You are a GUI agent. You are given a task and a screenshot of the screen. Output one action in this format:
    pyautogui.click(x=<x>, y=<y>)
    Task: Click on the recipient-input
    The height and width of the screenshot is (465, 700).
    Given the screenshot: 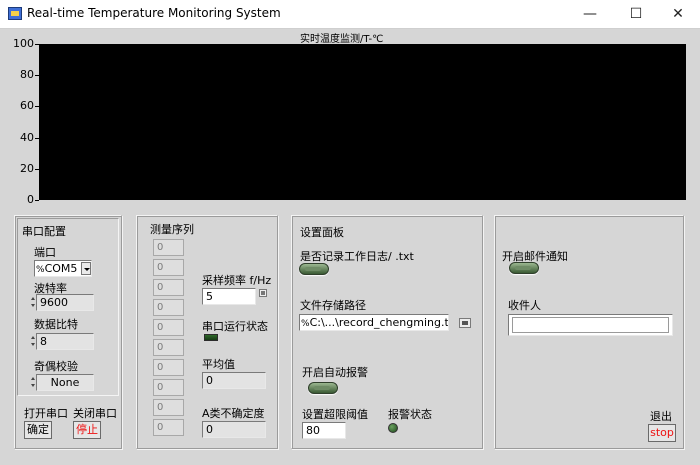 What is the action you would take?
    pyautogui.click(x=590, y=325)
    